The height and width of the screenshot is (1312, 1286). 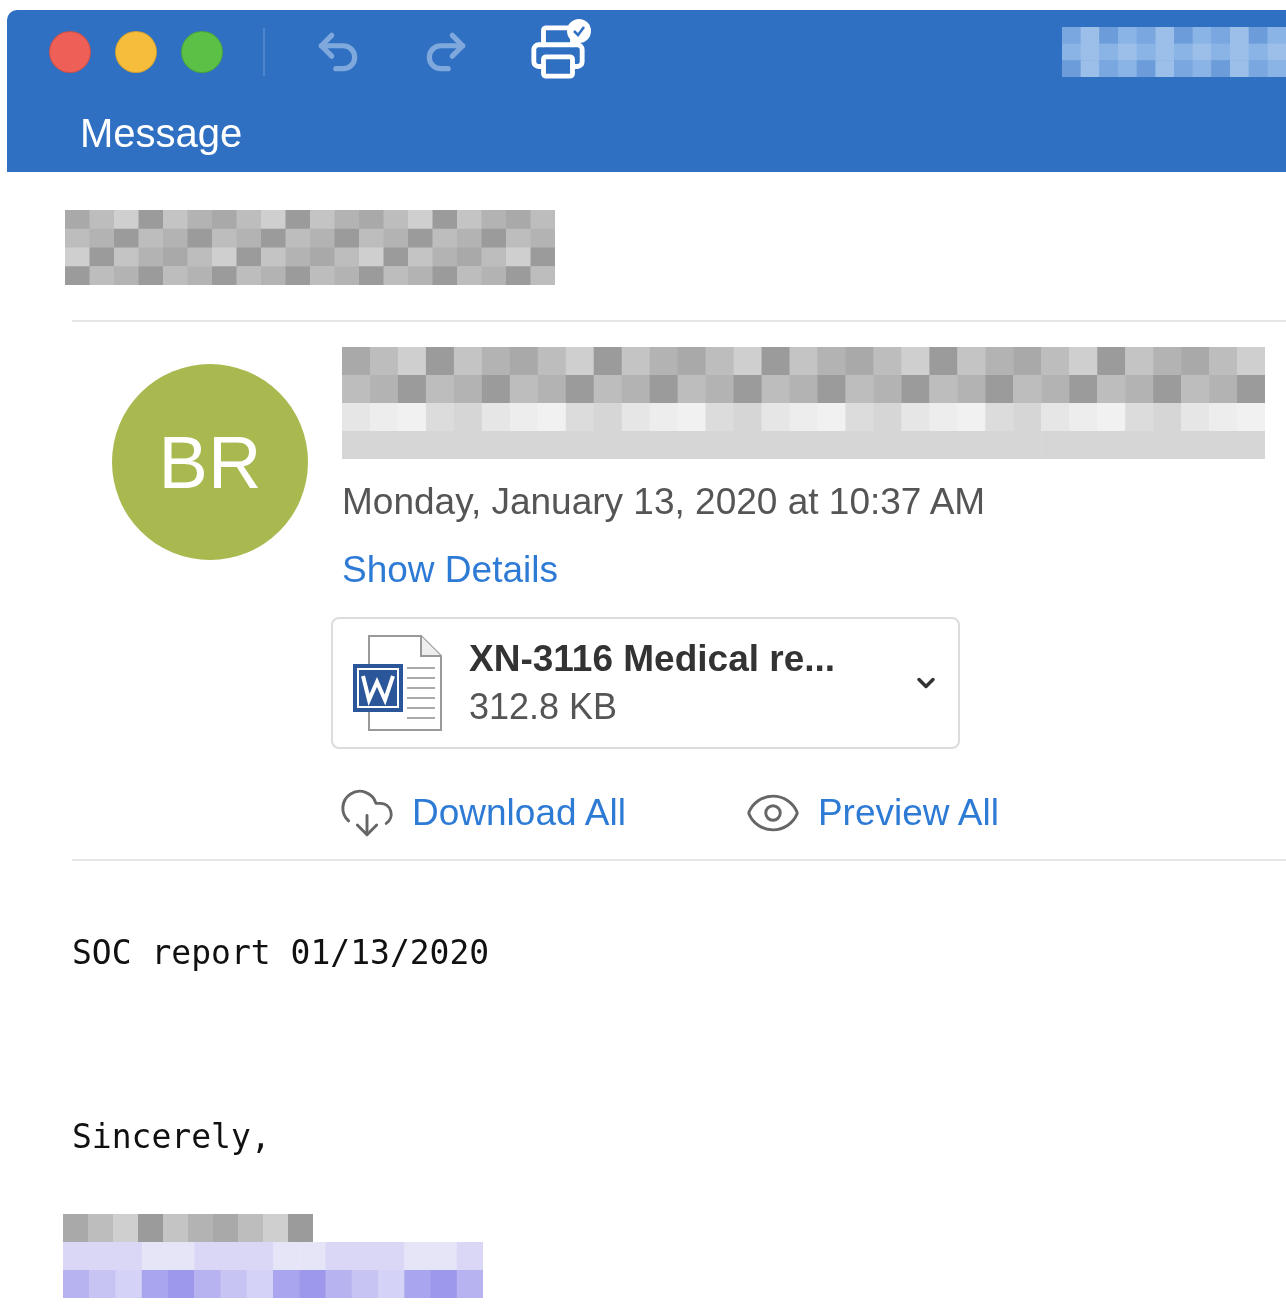 What do you see at coordinates (281, 953) in the screenshot?
I see `body-text: SOC report 01/13/2020` at bounding box center [281, 953].